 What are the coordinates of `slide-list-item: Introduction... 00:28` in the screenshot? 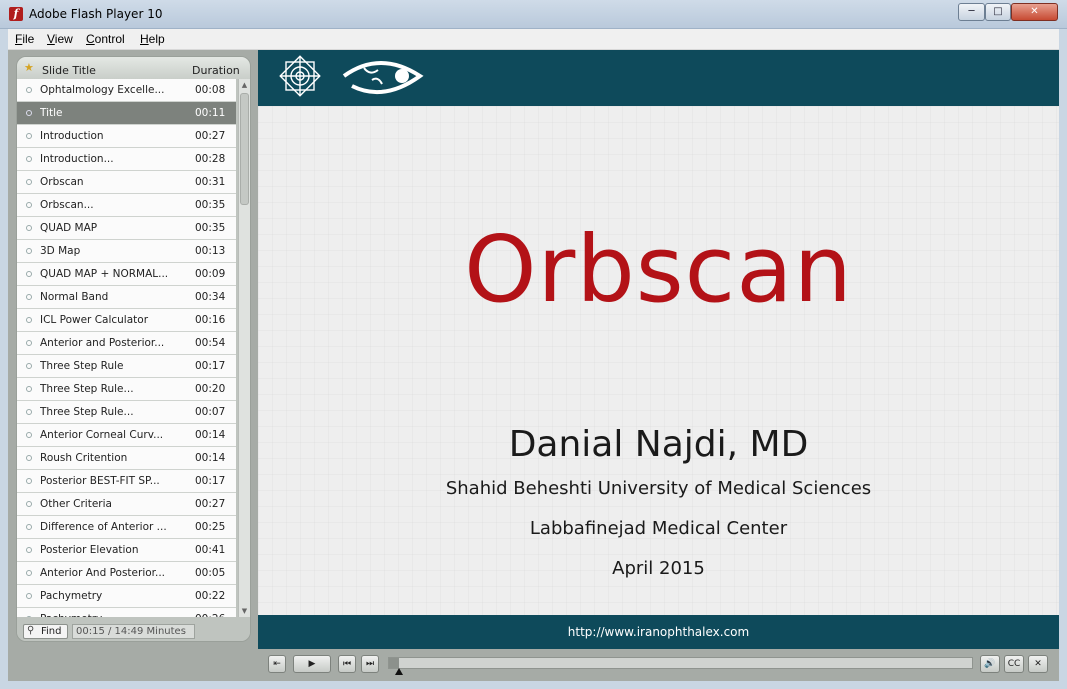 It's located at (126, 159).